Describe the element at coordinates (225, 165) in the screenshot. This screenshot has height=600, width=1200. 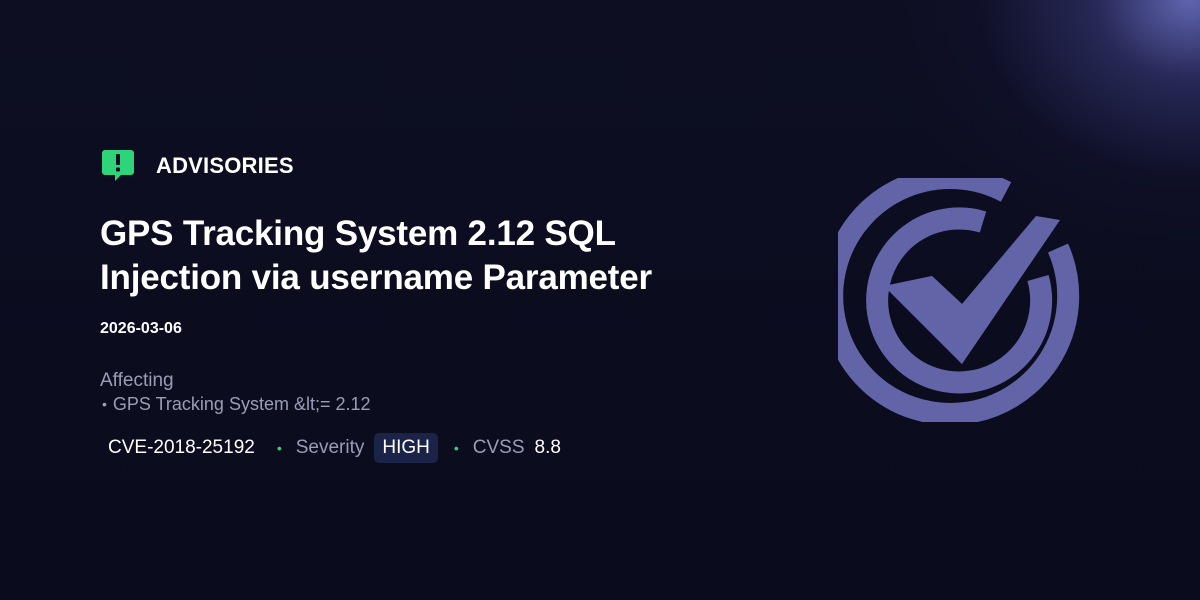
I see `section-label: ADVISORIES` at that location.